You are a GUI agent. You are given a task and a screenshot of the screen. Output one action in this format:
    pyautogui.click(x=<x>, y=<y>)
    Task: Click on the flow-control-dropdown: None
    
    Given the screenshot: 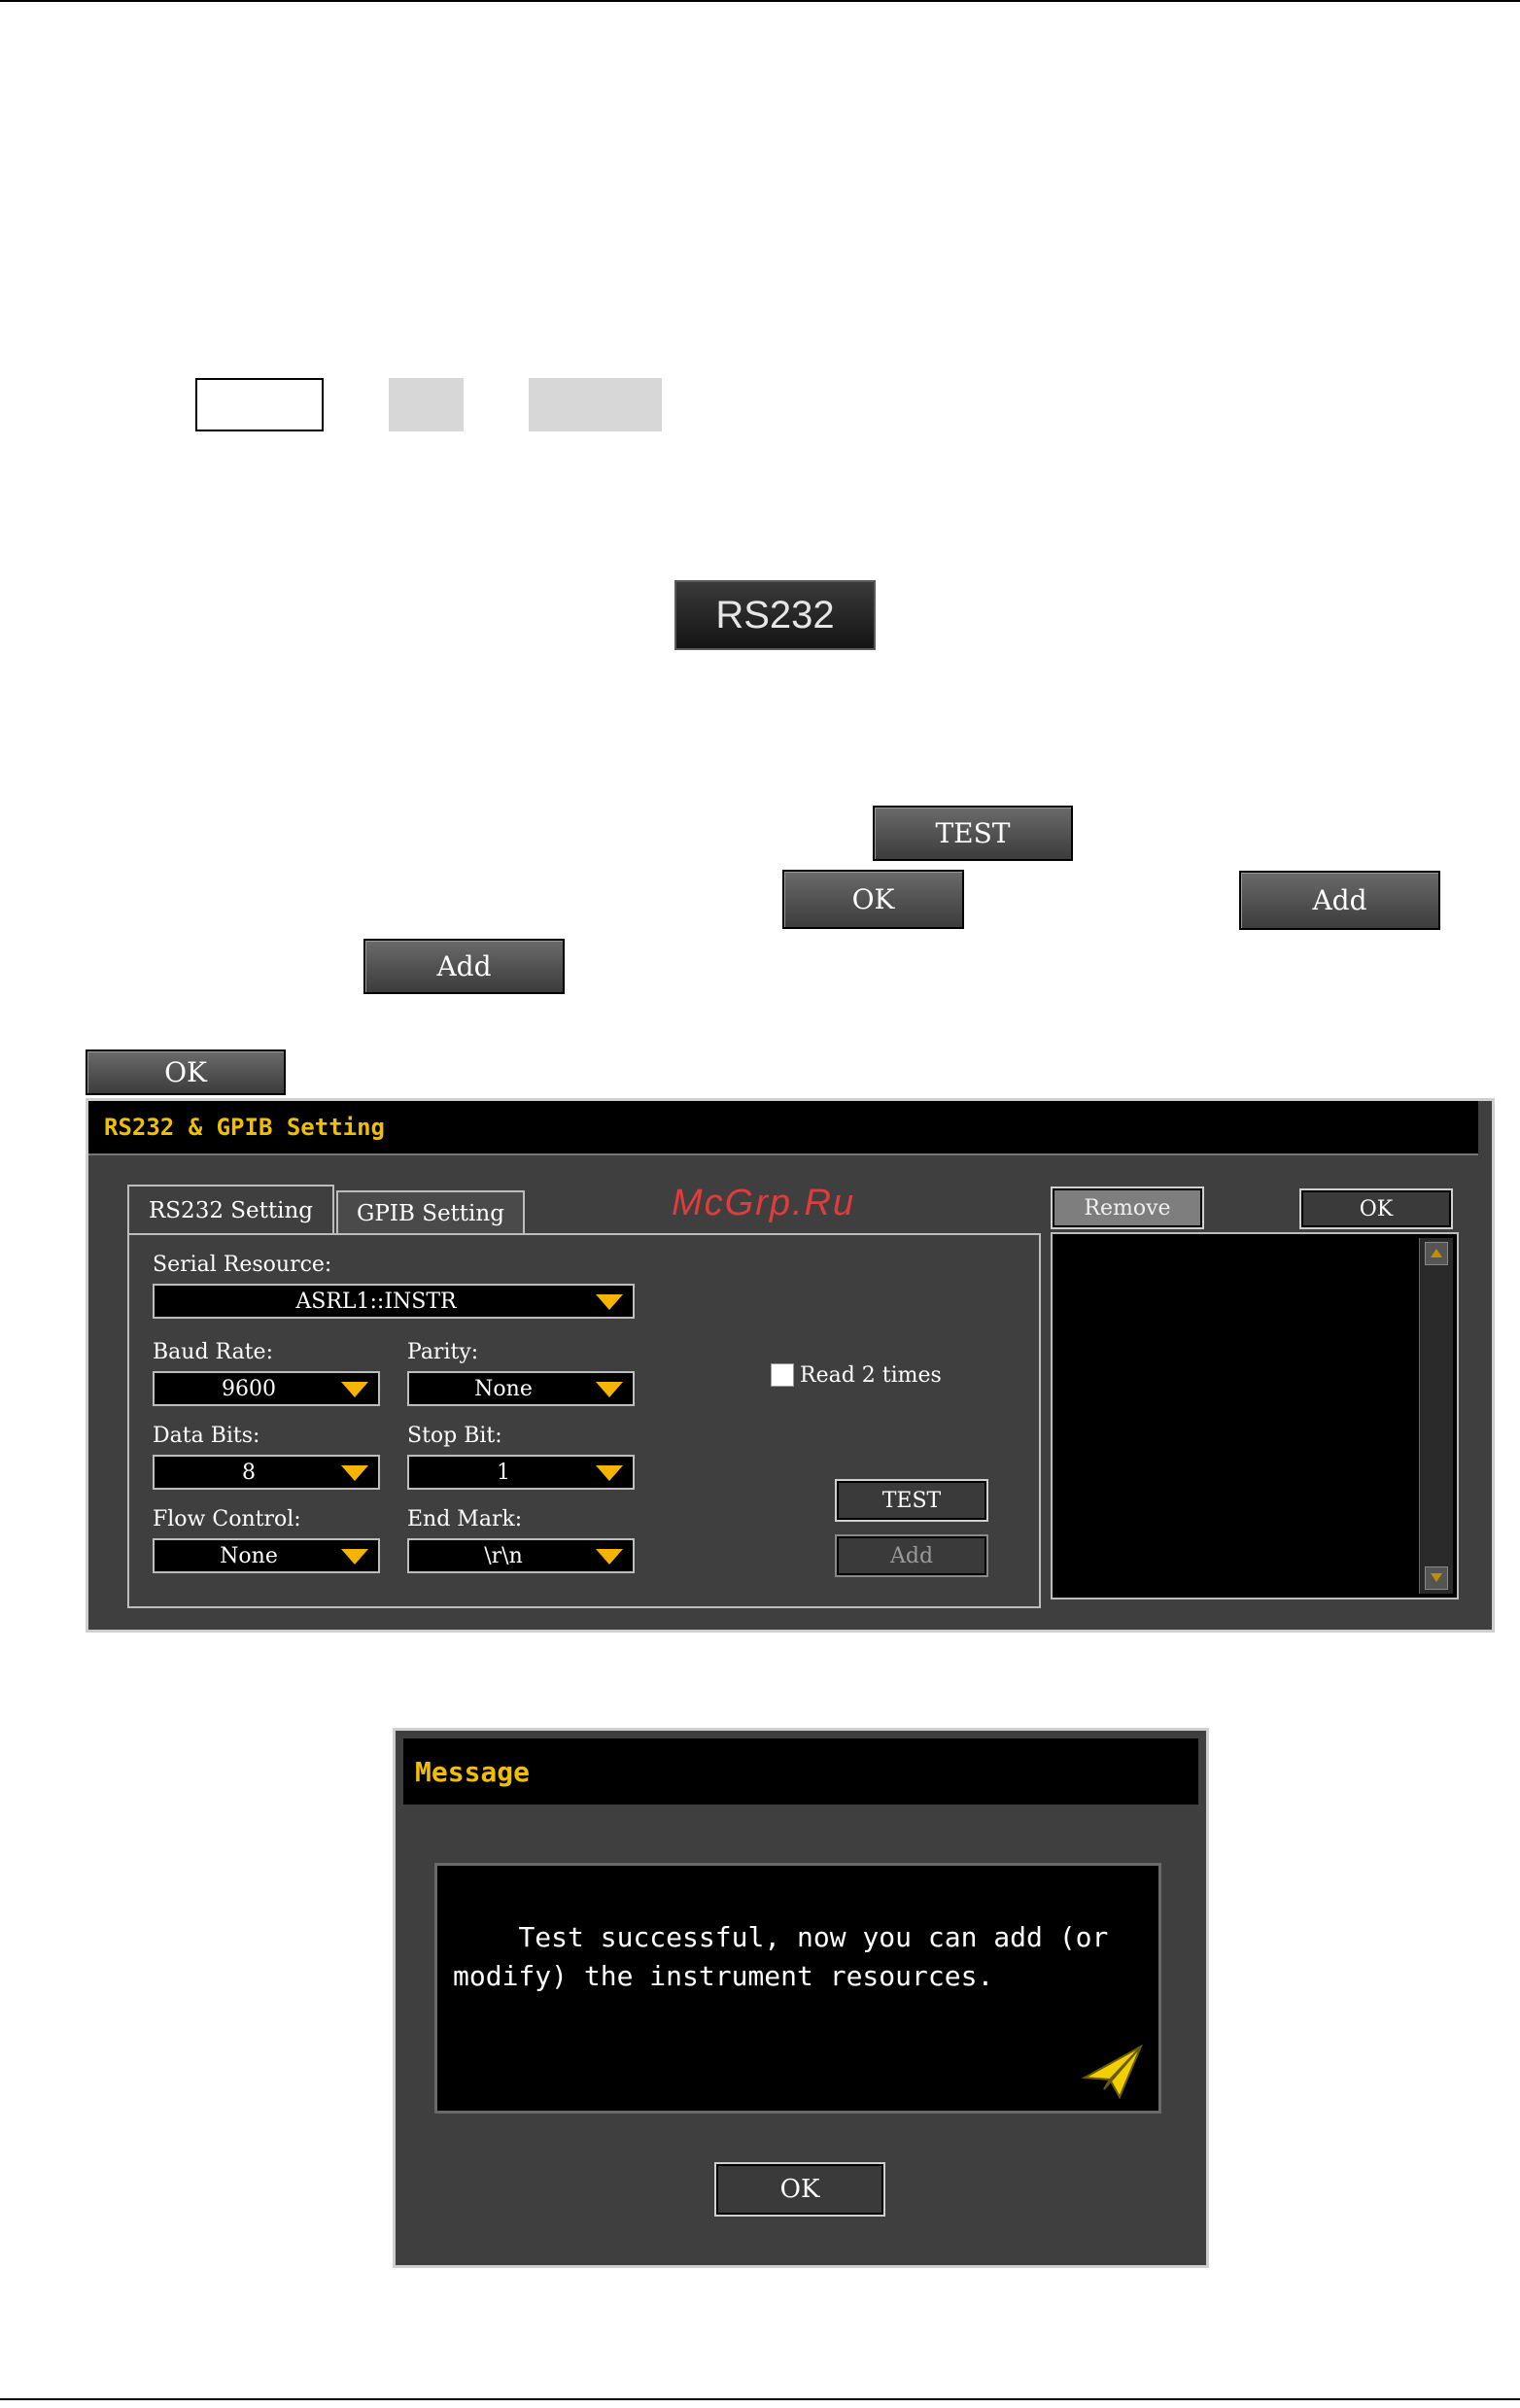 What is the action you would take?
    pyautogui.click(x=266, y=1555)
    